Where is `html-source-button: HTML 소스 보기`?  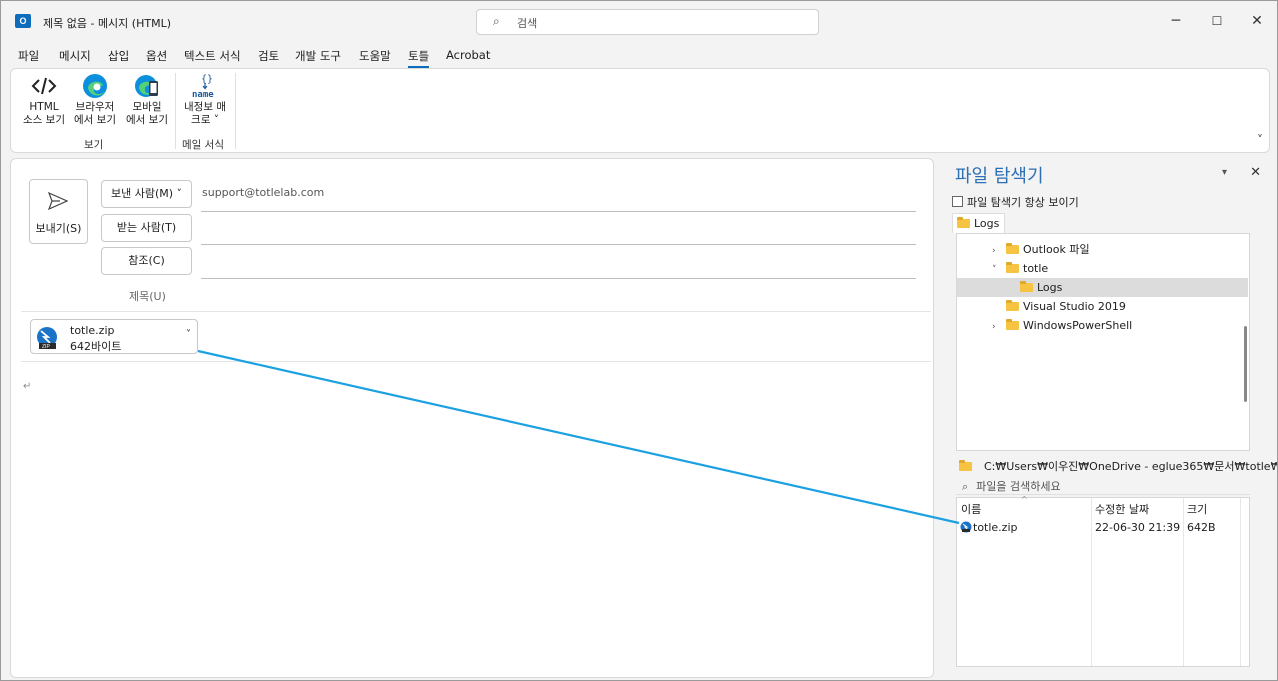 html-source-button: HTML 소스 보기 is located at coordinates (44, 100).